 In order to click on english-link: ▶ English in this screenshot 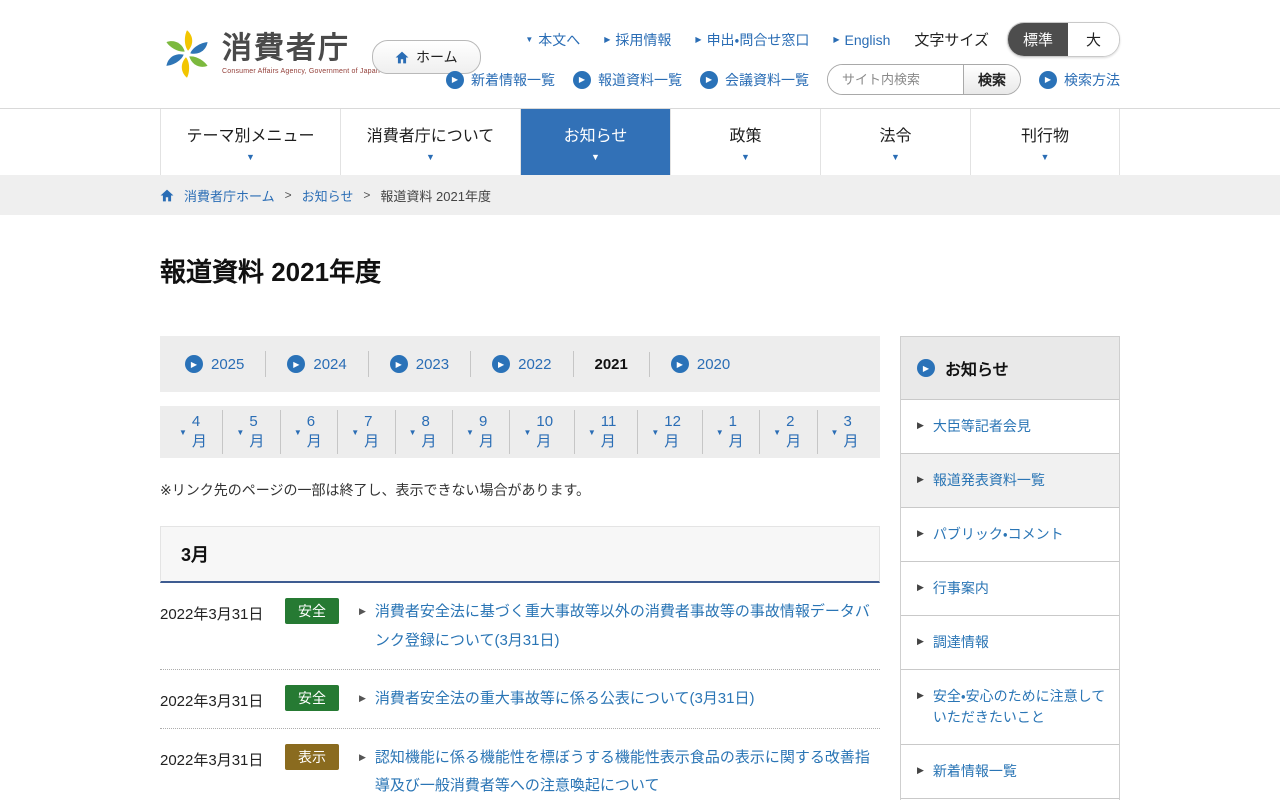, I will do `click(861, 40)`.